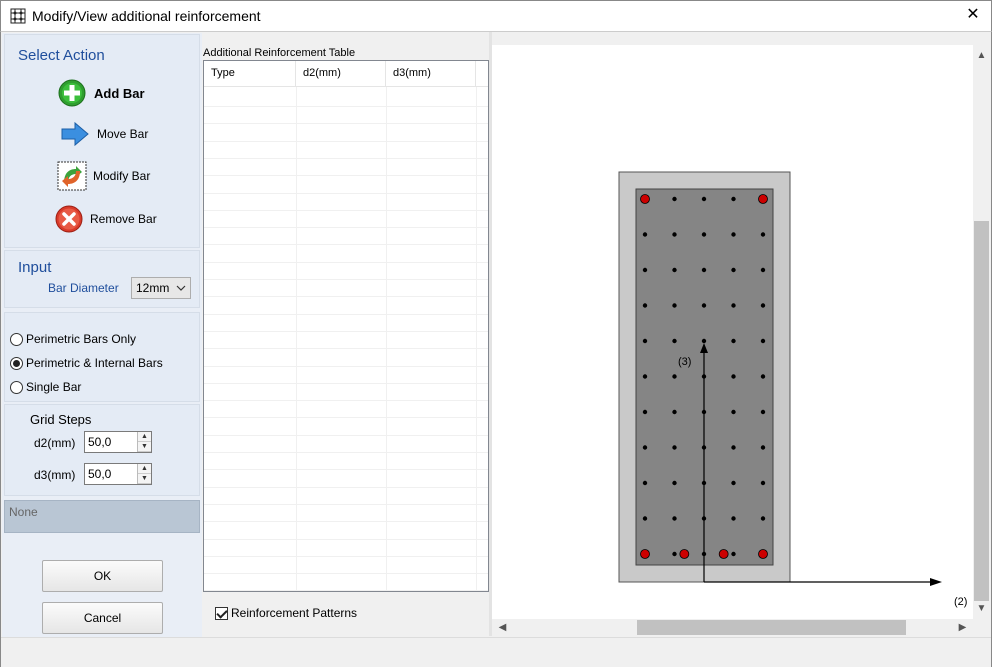 The width and height of the screenshot is (992, 667). What do you see at coordinates (118, 474) in the screenshot?
I see `d3-stepper: 50,0 ▲ ▼` at bounding box center [118, 474].